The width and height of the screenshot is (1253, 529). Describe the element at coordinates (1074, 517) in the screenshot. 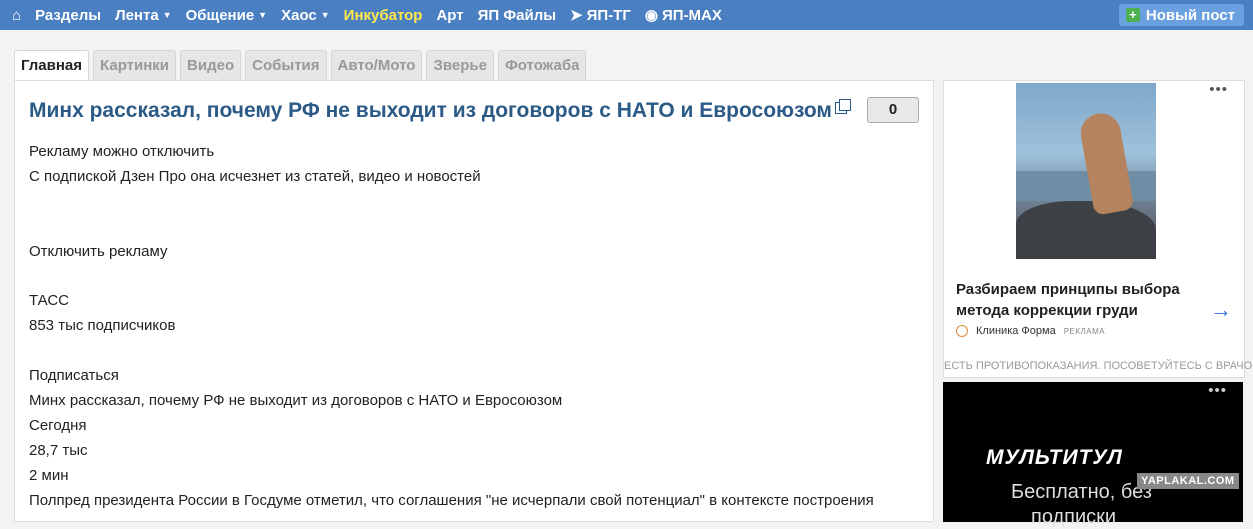

I see `ad-text: подписки` at that location.